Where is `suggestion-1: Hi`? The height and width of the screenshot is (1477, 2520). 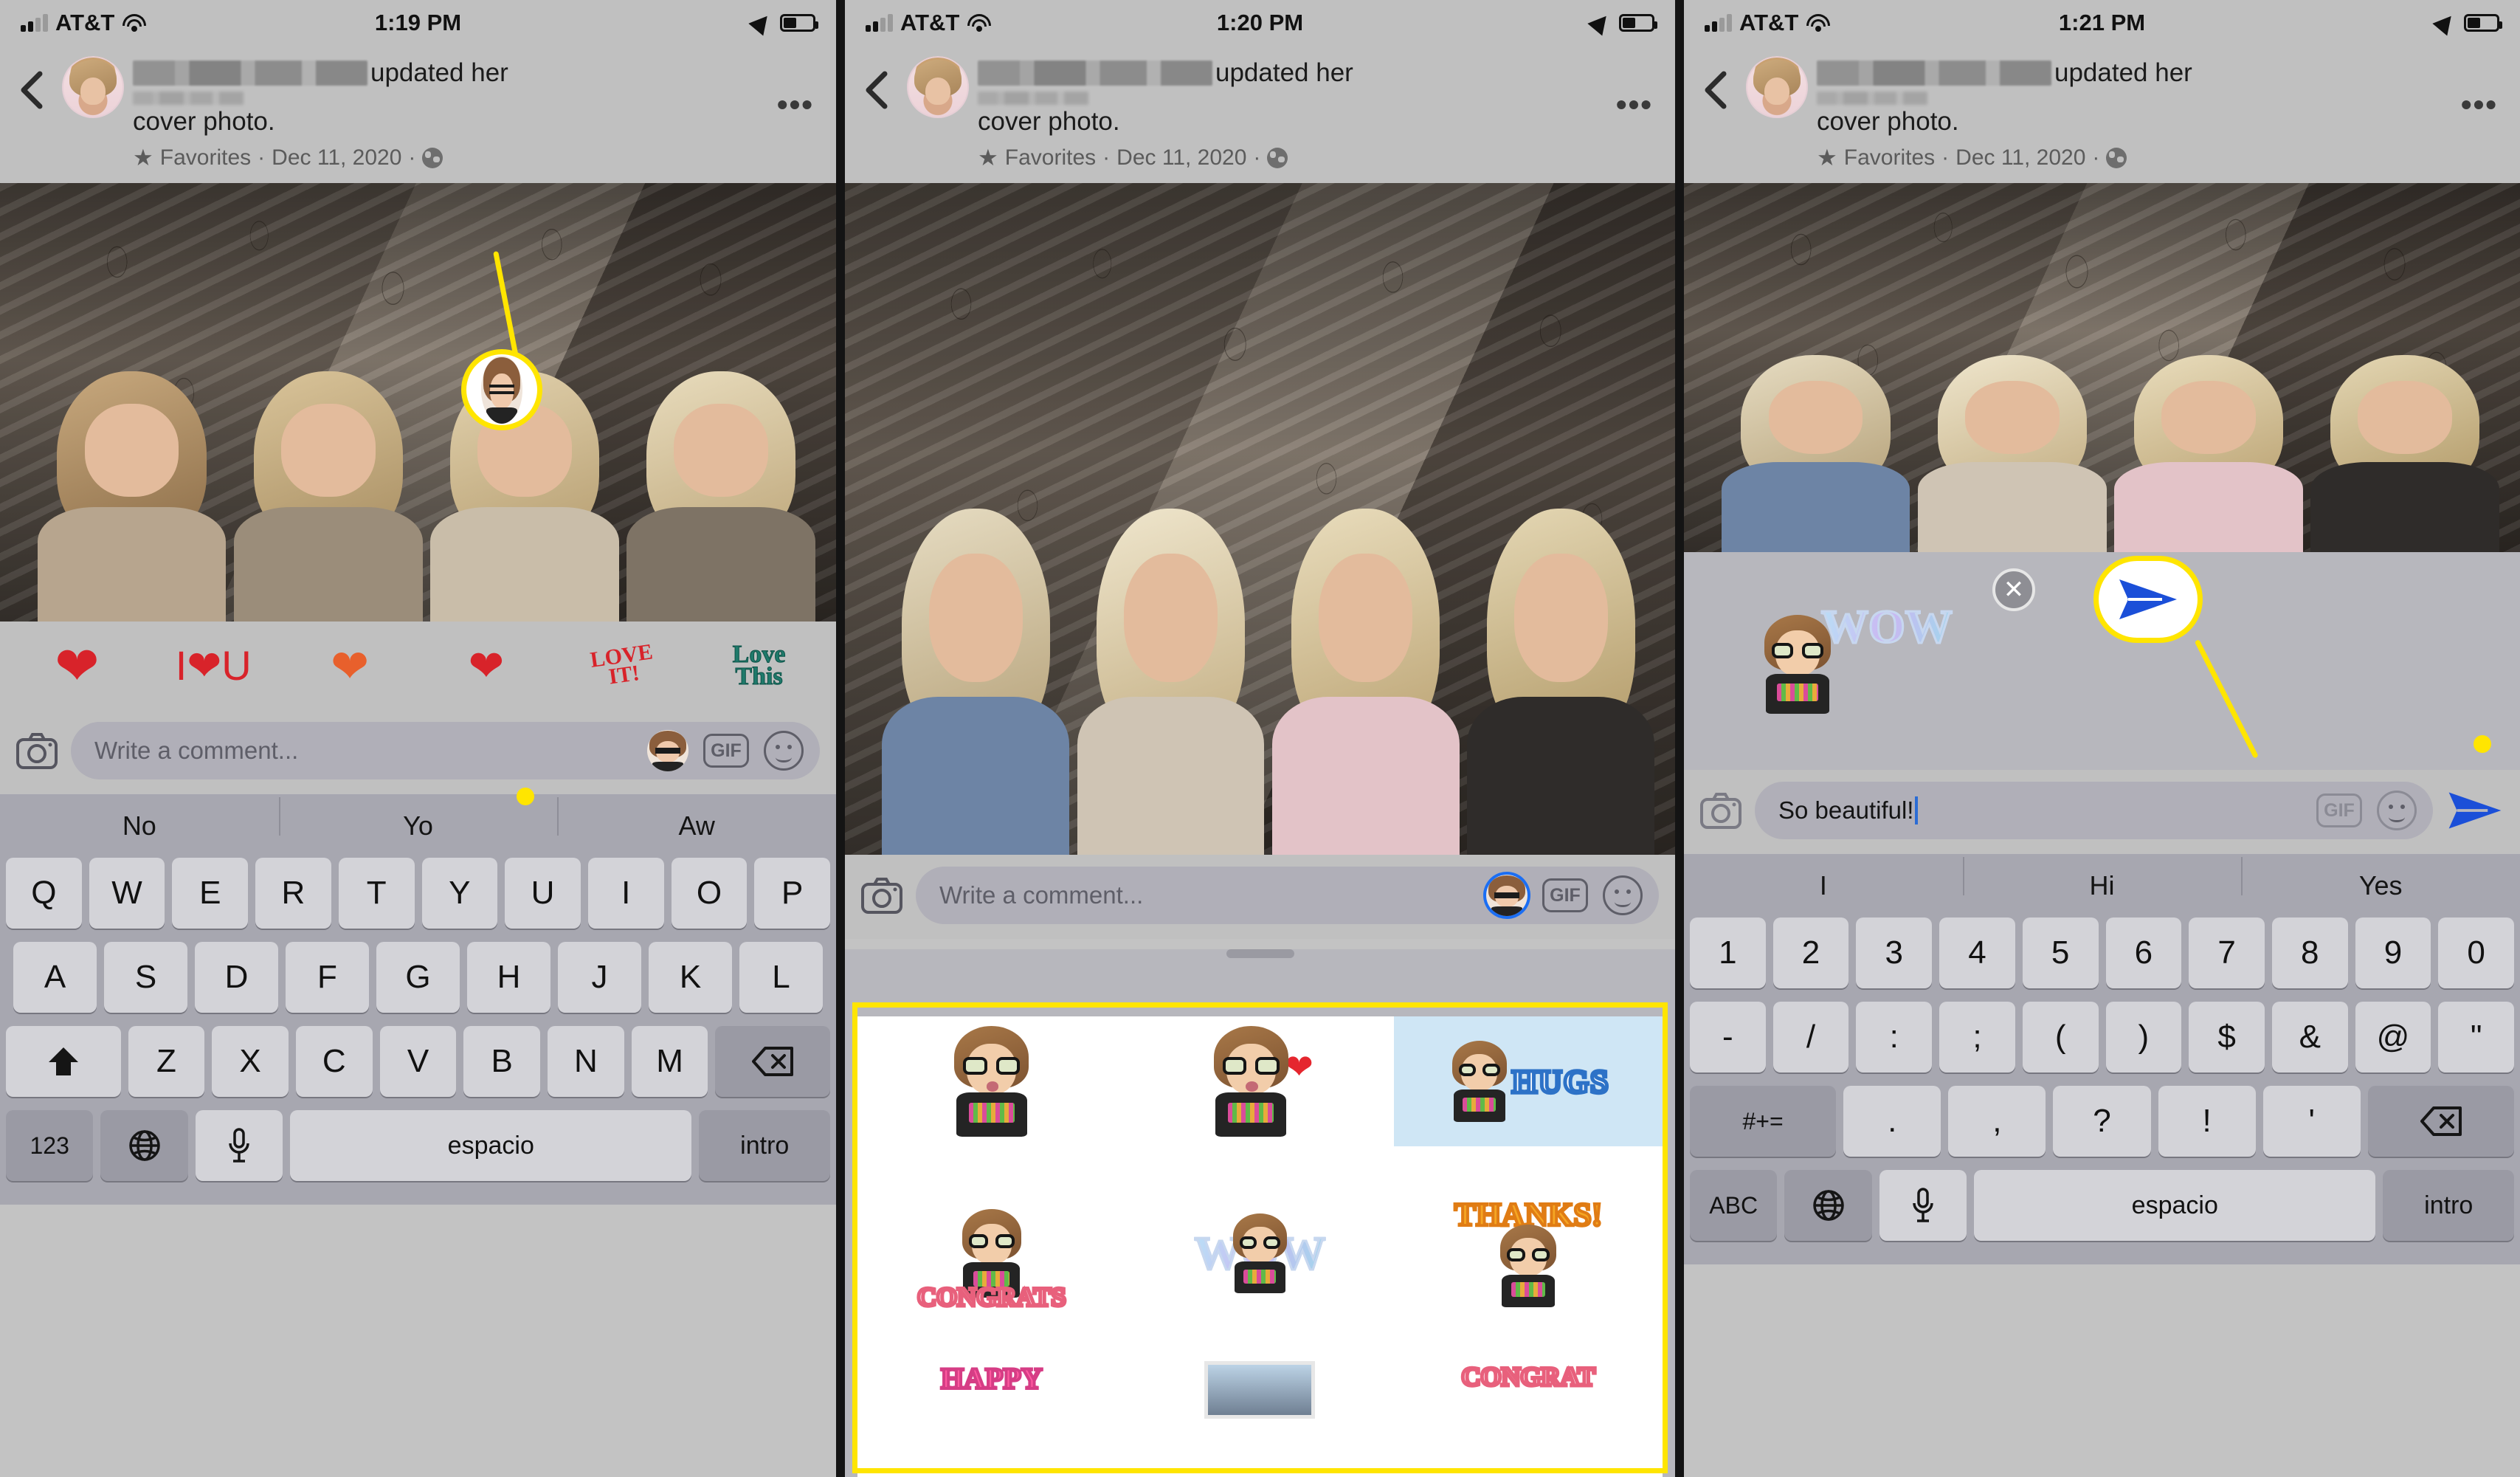
suggestion-1: Hi is located at coordinates (2102, 879).